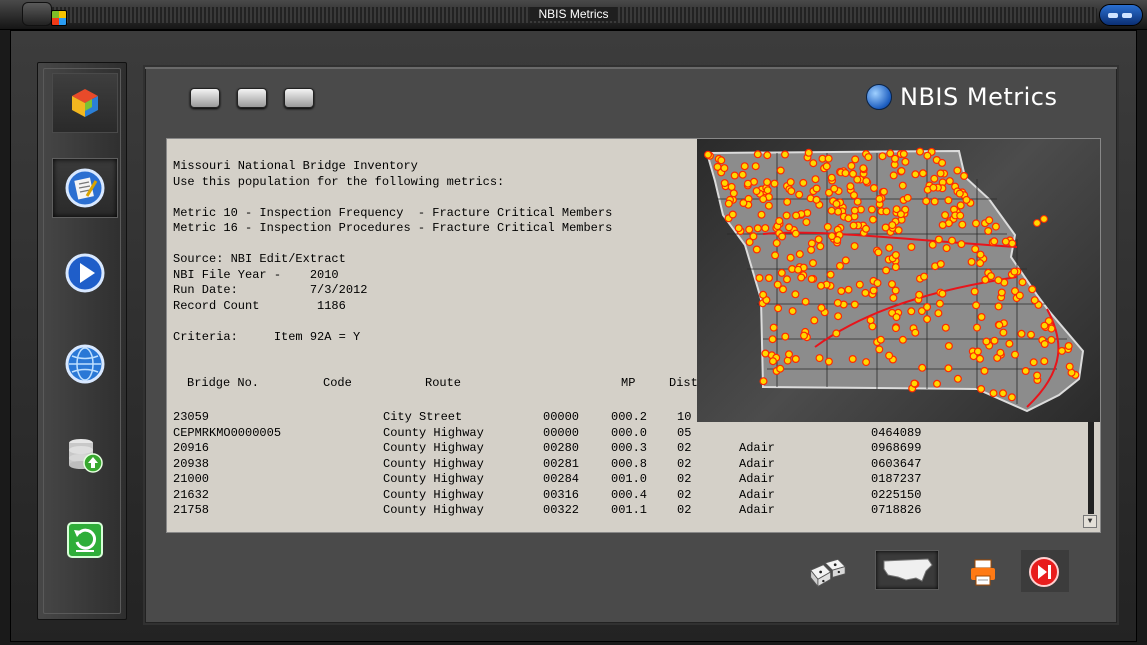 Image resolution: width=1147 pixels, height=645 pixels. I want to click on exit-button, so click(1044, 572).